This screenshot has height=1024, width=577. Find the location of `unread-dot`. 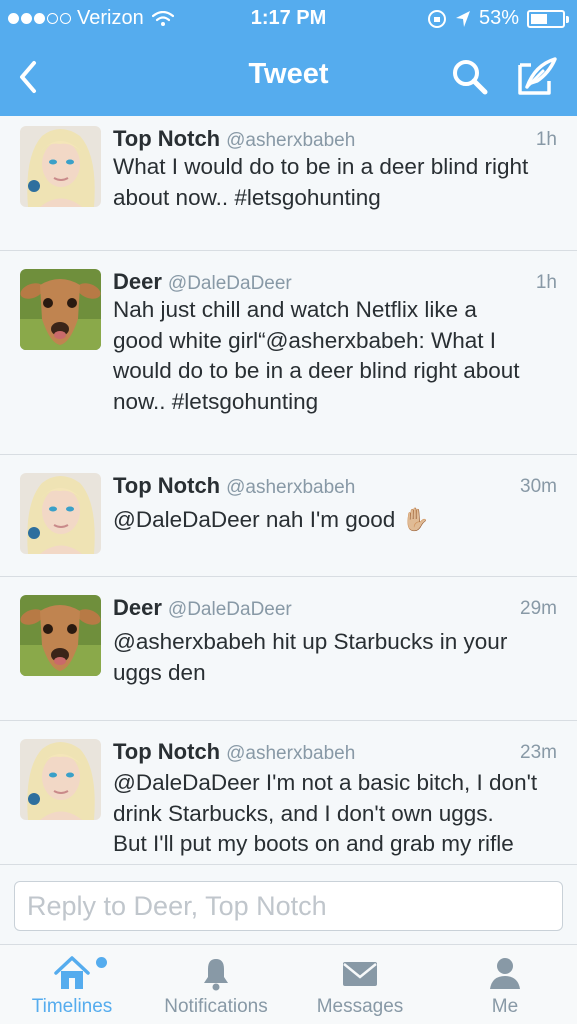

unread-dot is located at coordinates (101, 962).